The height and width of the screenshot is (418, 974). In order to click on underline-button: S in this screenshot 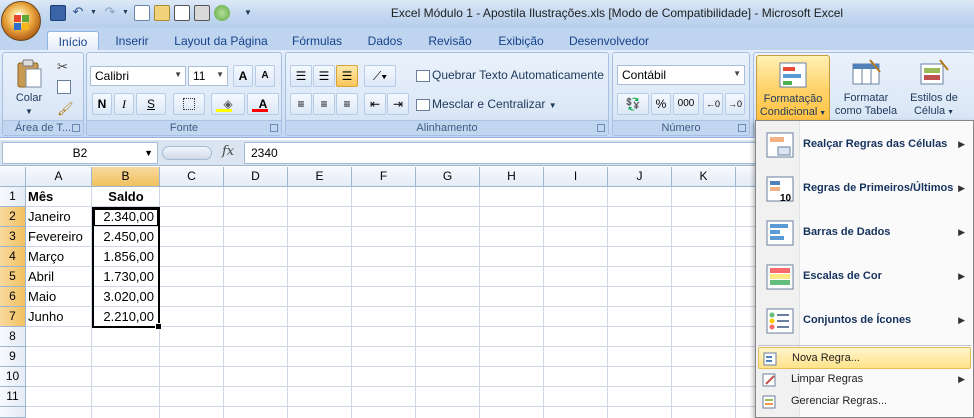, I will do `click(151, 104)`.